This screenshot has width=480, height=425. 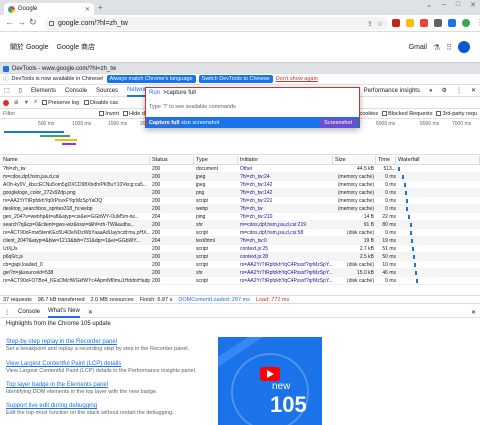 I want to click on google-store-link: Google 商店, so click(x=76, y=47).